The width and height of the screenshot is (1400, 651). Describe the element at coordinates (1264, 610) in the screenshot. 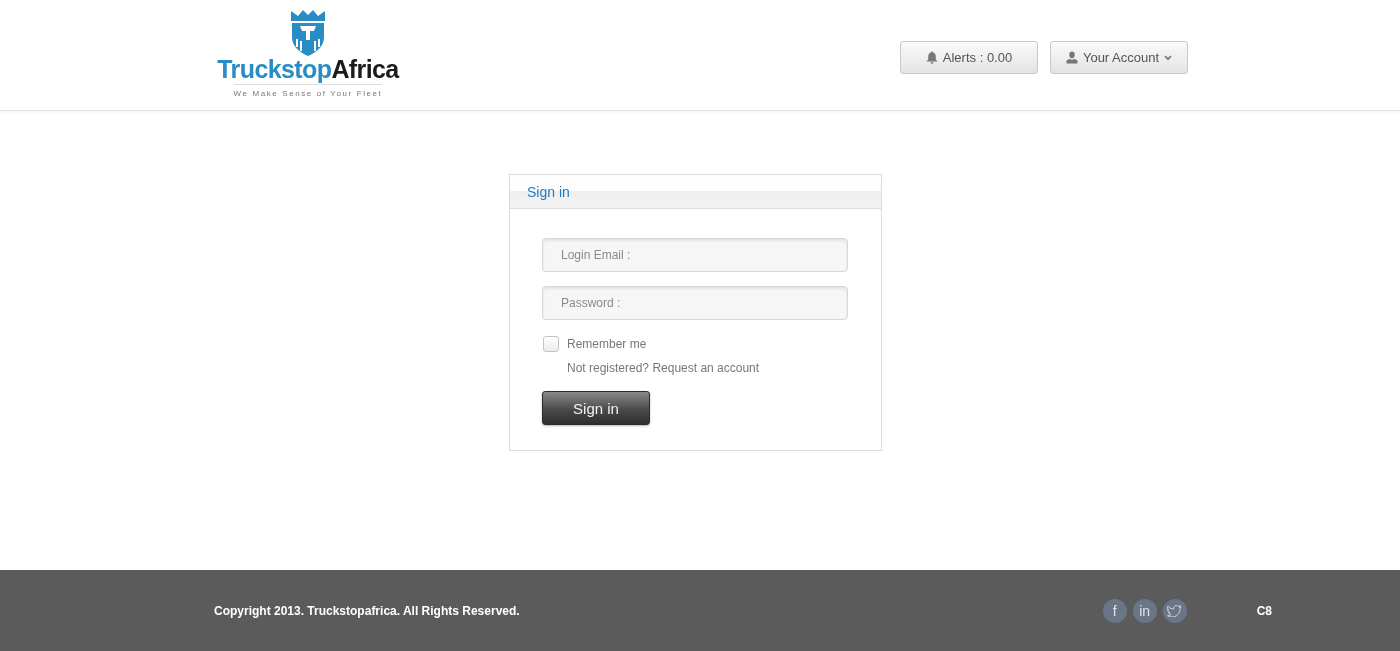

I see `footer-code: C8` at that location.